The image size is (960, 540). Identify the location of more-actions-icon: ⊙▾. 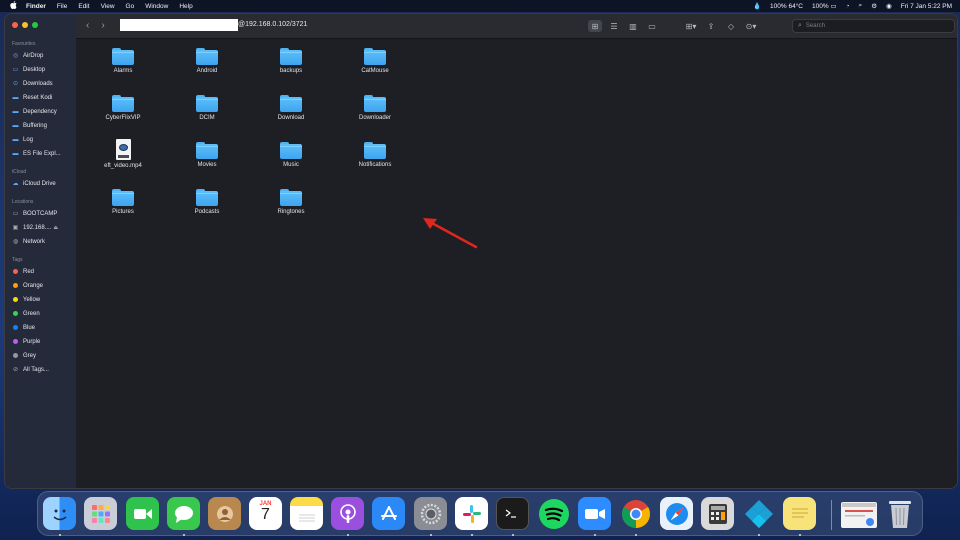
(751, 26).